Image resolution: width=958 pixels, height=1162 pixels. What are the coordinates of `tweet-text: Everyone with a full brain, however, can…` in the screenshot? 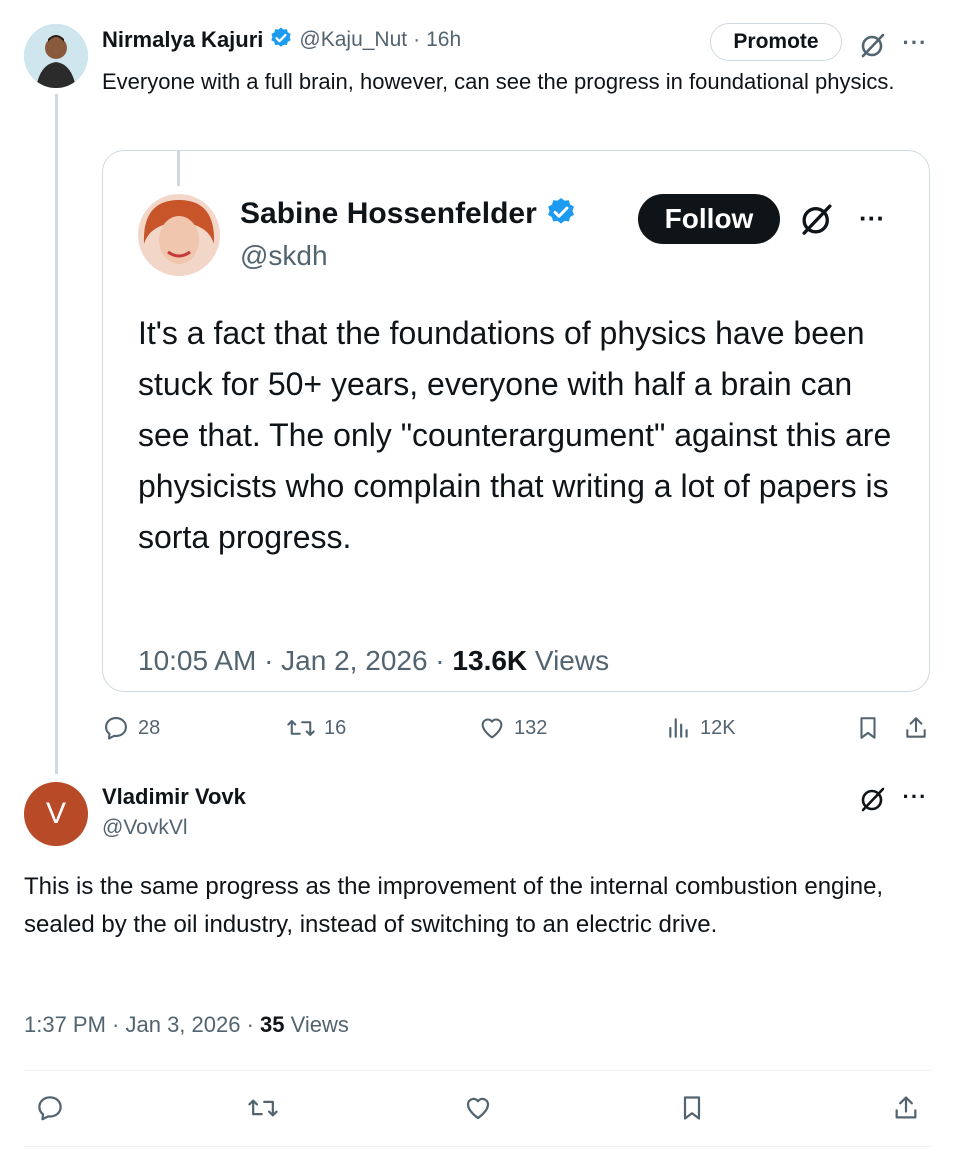 It's located at (498, 81).